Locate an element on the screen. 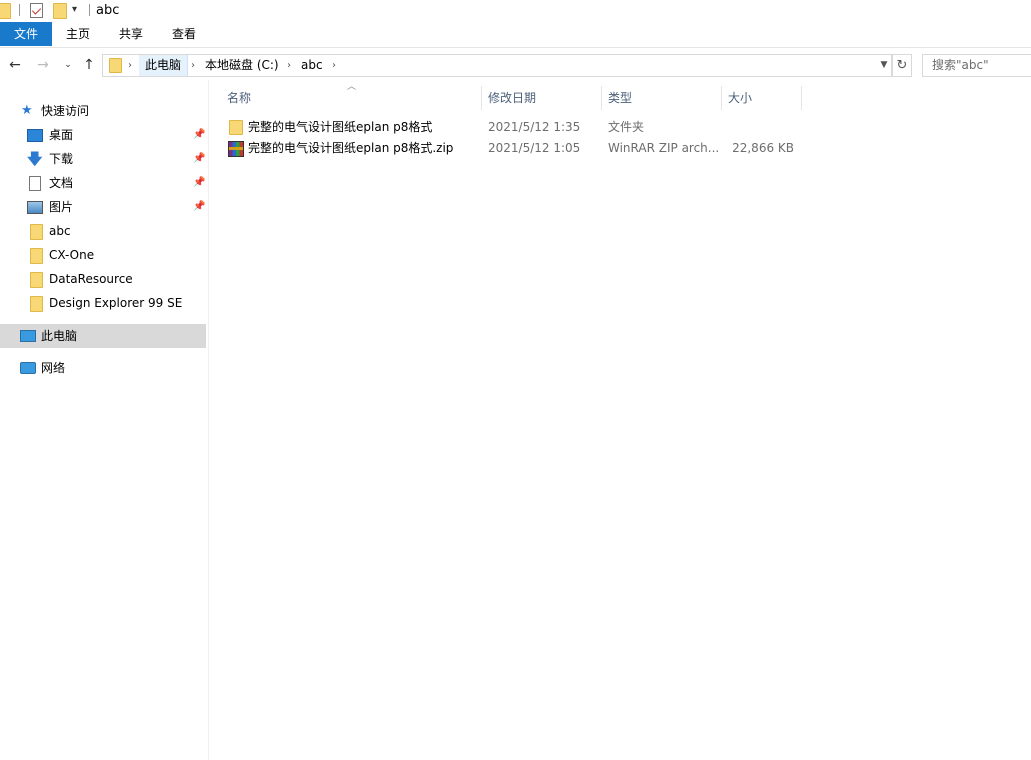 This screenshot has height=760, width=1031. document-icon is located at coordinates (35, 183).